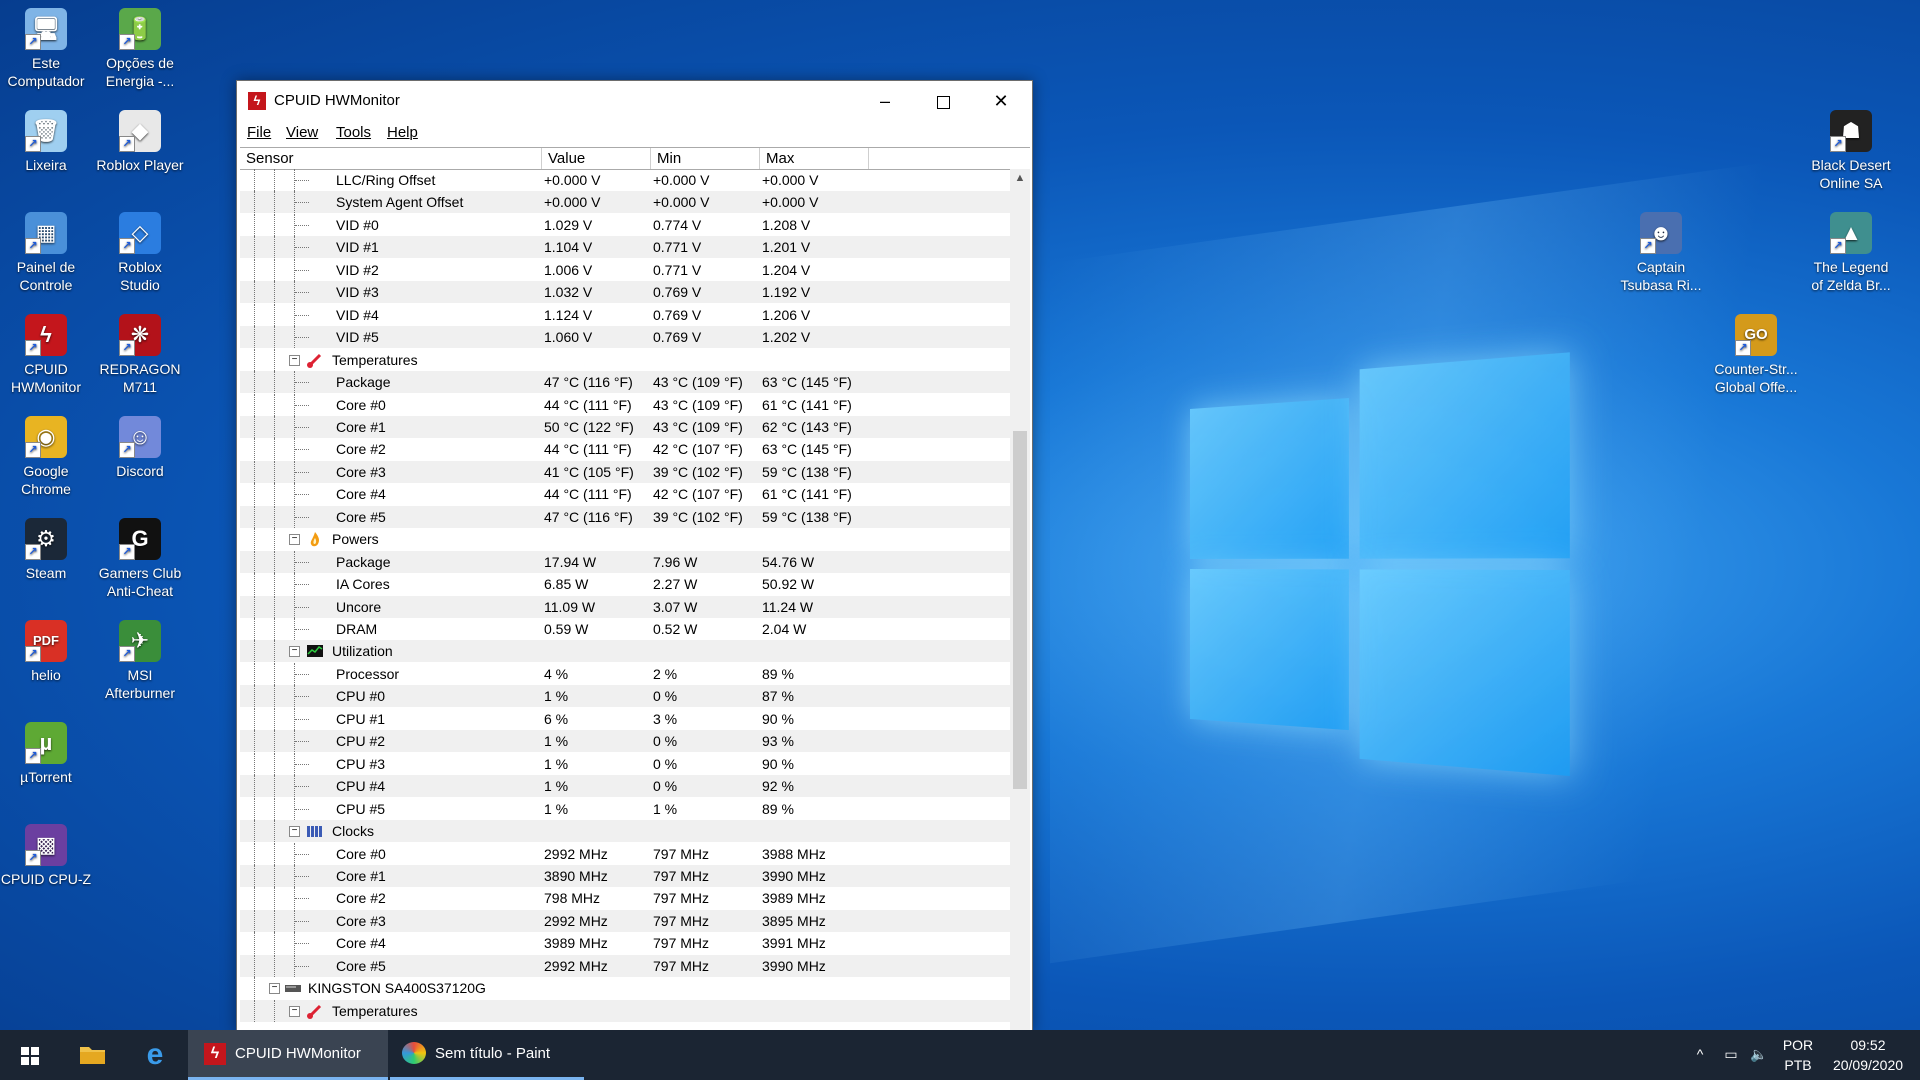  Describe the element at coordinates (353, 132) in the screenshot. I see `menu-tools: Tools` at that location.